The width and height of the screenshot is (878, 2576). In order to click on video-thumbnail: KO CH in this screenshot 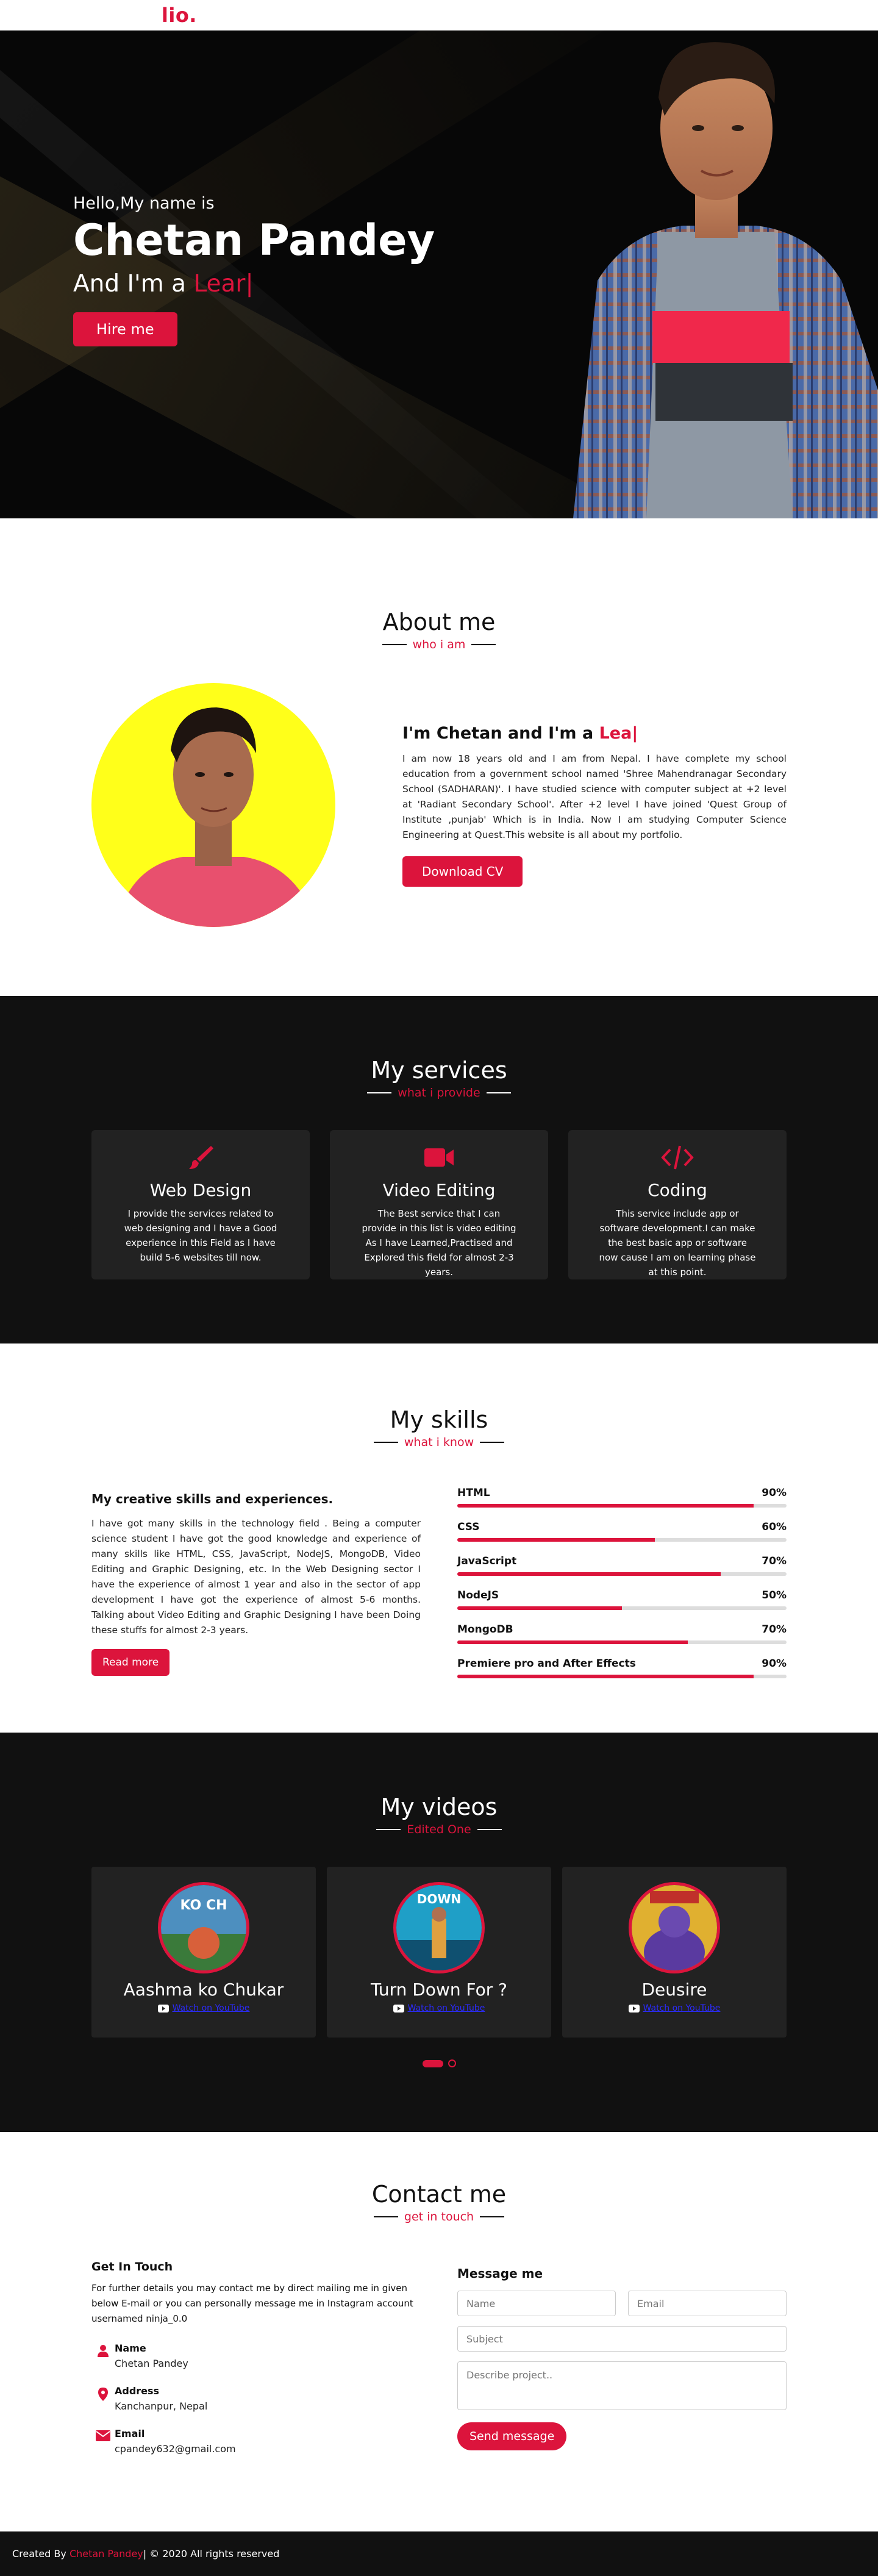, I will do `click(204, 1927)`.